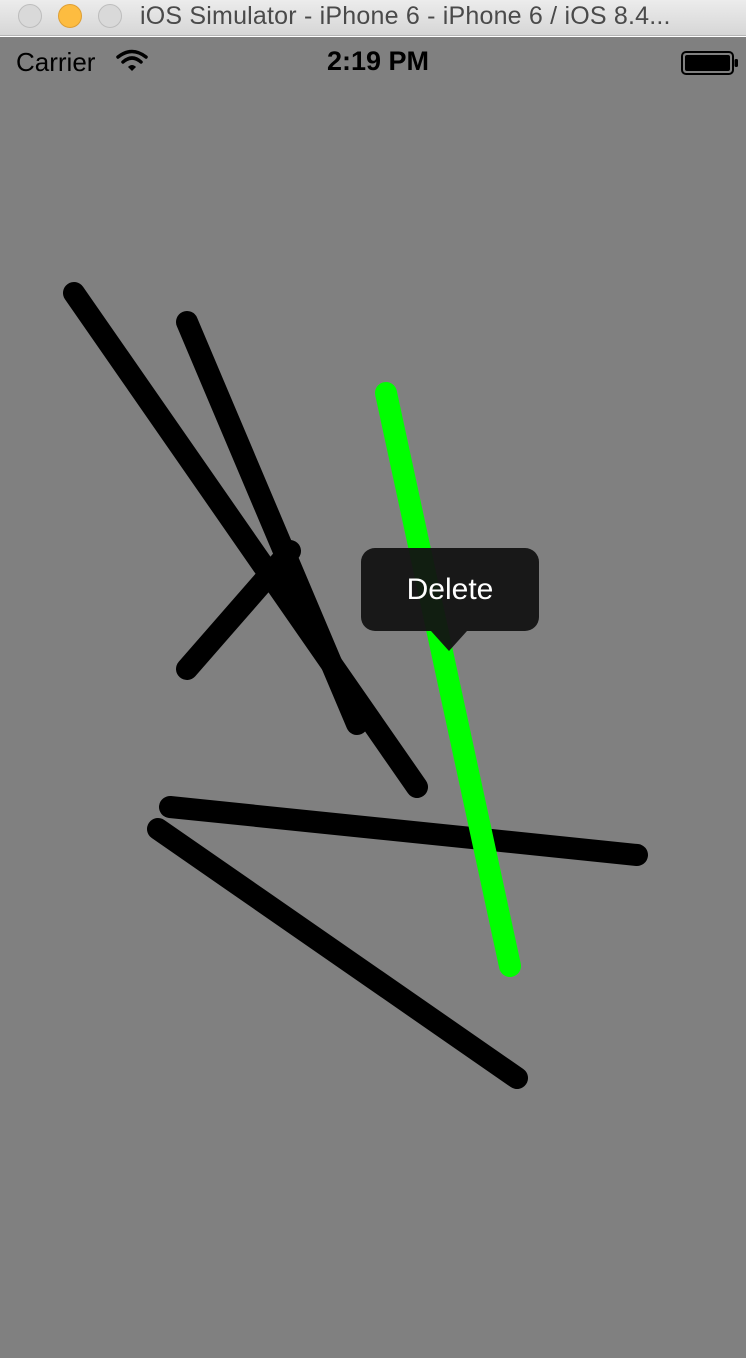 This screenshot has width=746, height=1358. I want to click on status-time: 2:19 PM, so click(378, 61).